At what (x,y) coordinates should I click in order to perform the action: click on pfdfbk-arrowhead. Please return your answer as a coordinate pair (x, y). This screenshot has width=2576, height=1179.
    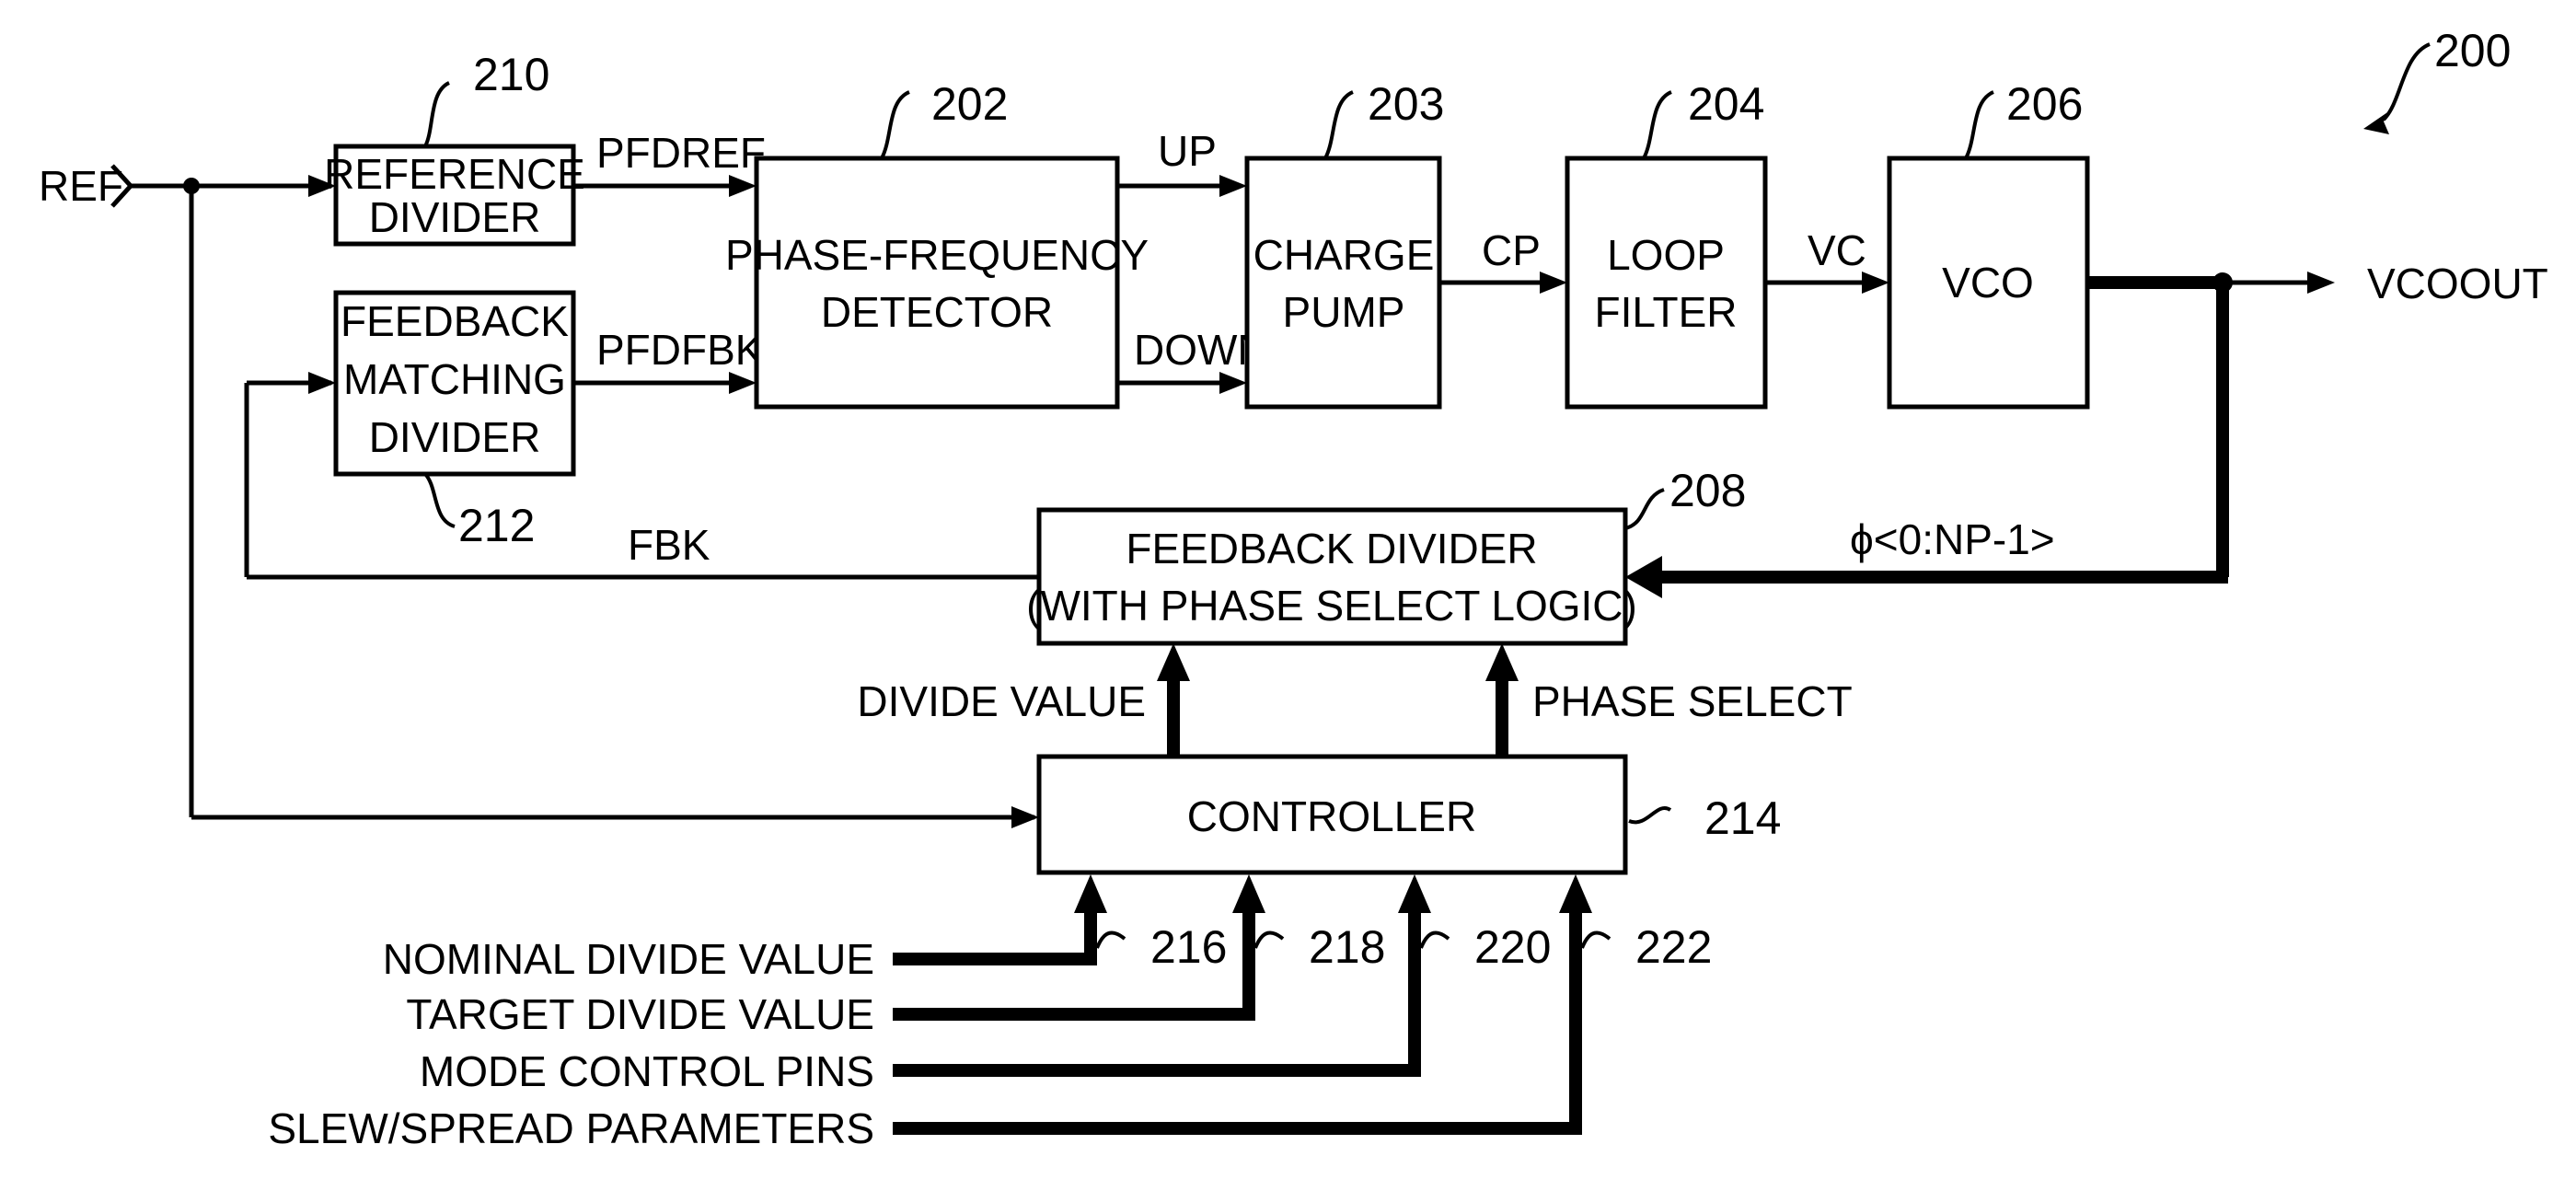
    Looking at the image, I should click on (743, 383).